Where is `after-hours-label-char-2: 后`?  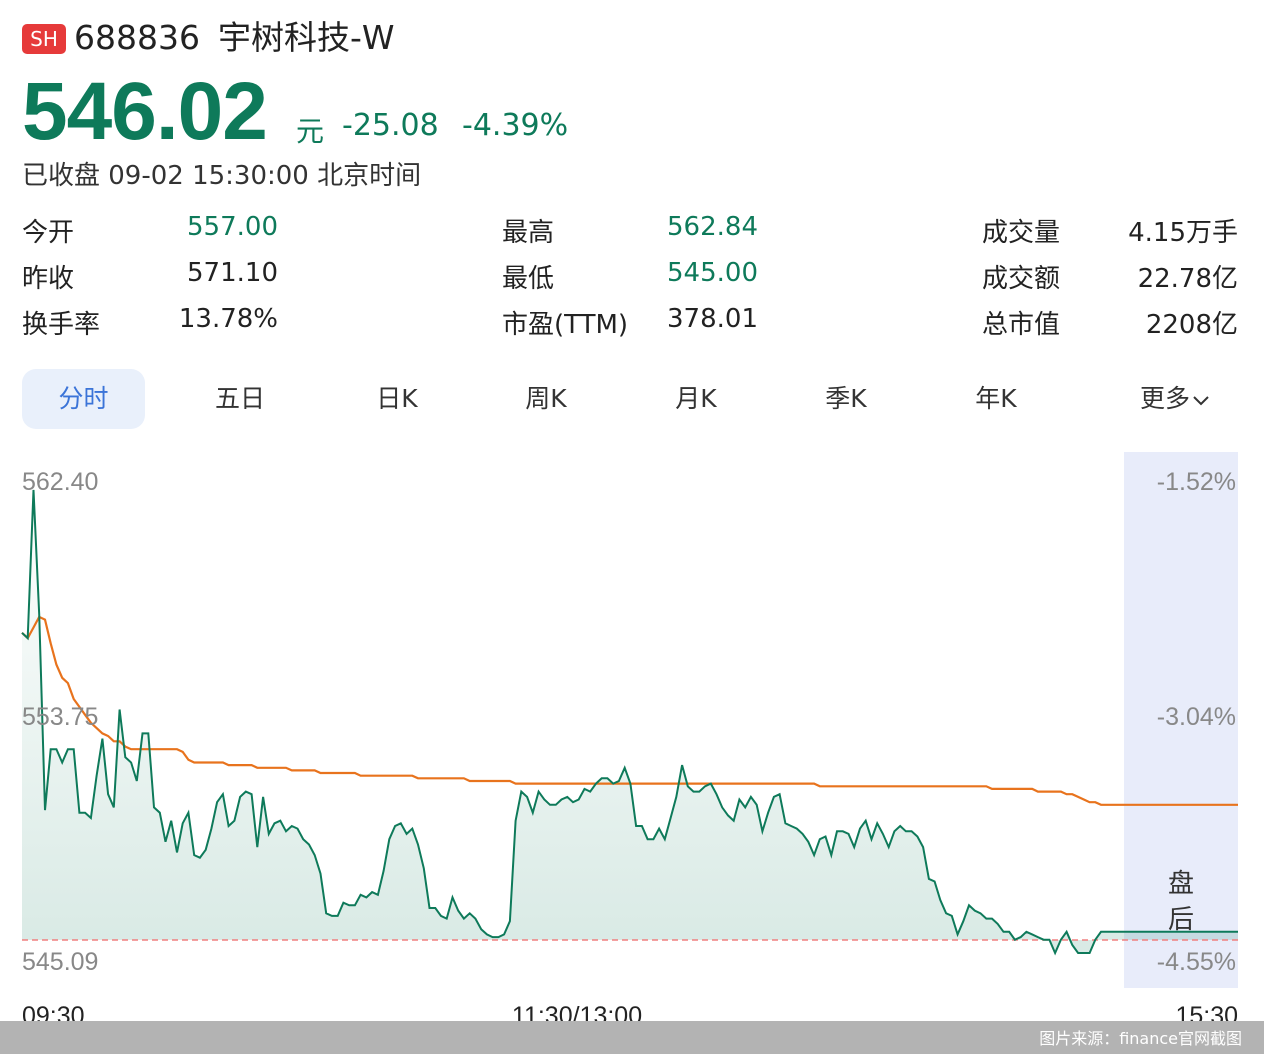
after-hours-label-char-2: 后 is located at coordinates (1181, 920).